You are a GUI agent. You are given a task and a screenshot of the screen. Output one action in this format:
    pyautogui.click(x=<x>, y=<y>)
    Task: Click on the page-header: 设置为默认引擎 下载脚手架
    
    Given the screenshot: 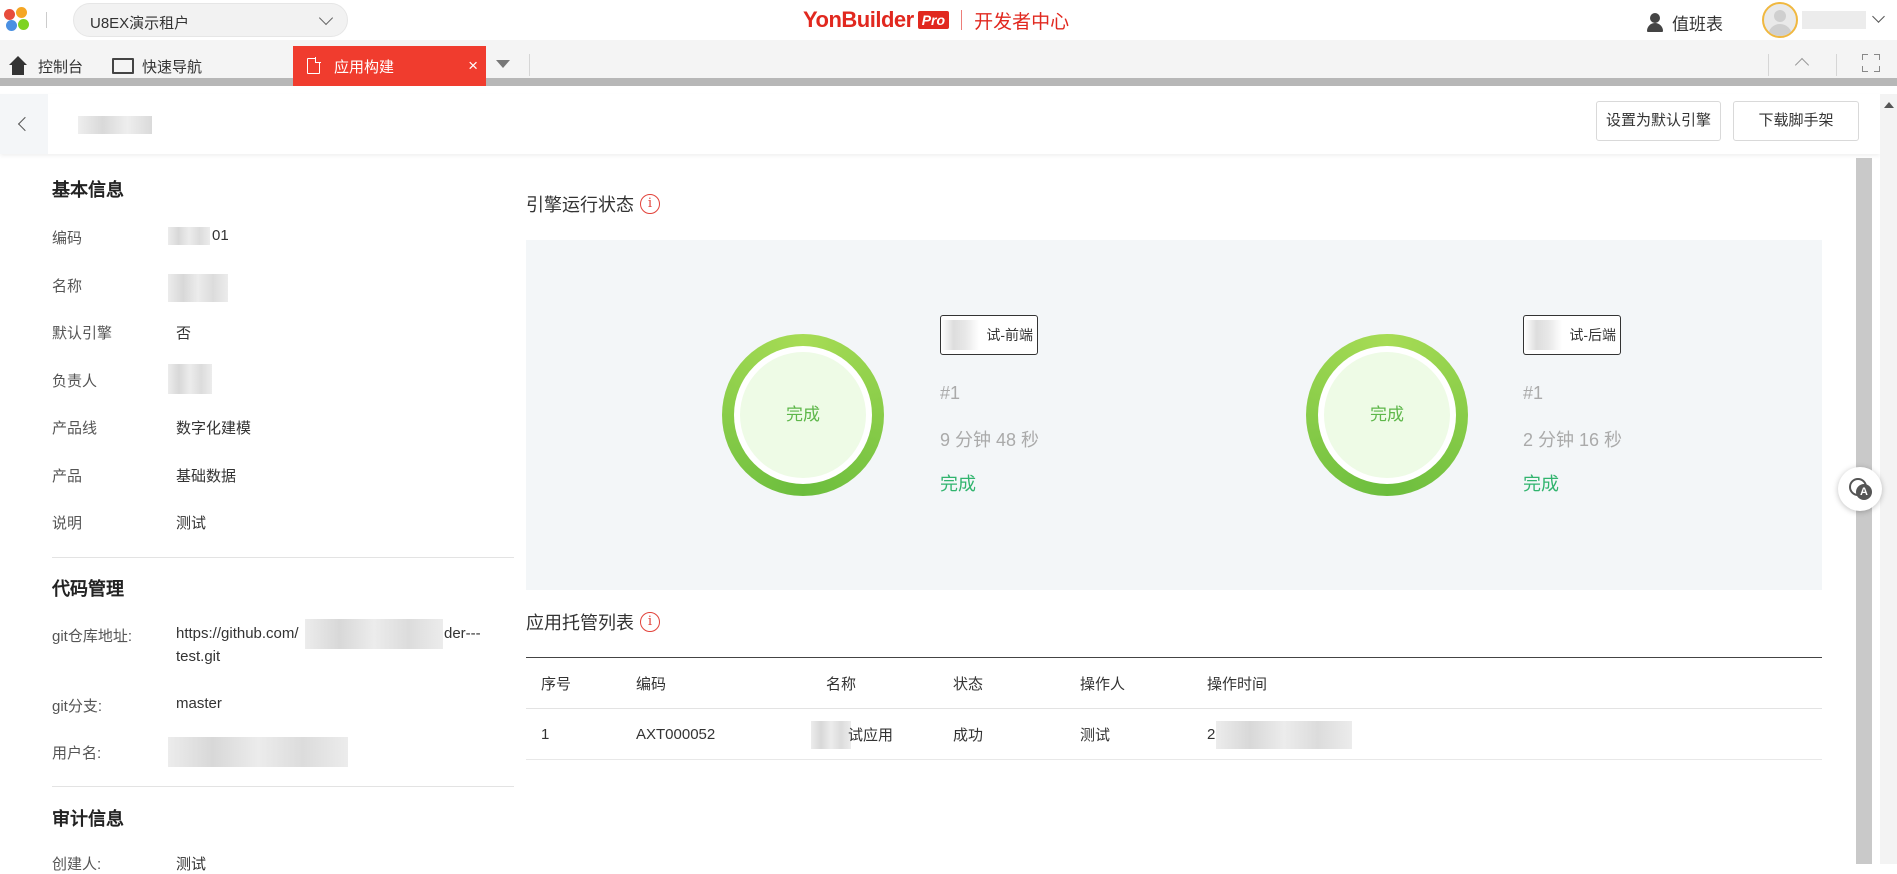 What is the action you would take?
    pyautogui.click(x=940, y=124)
    